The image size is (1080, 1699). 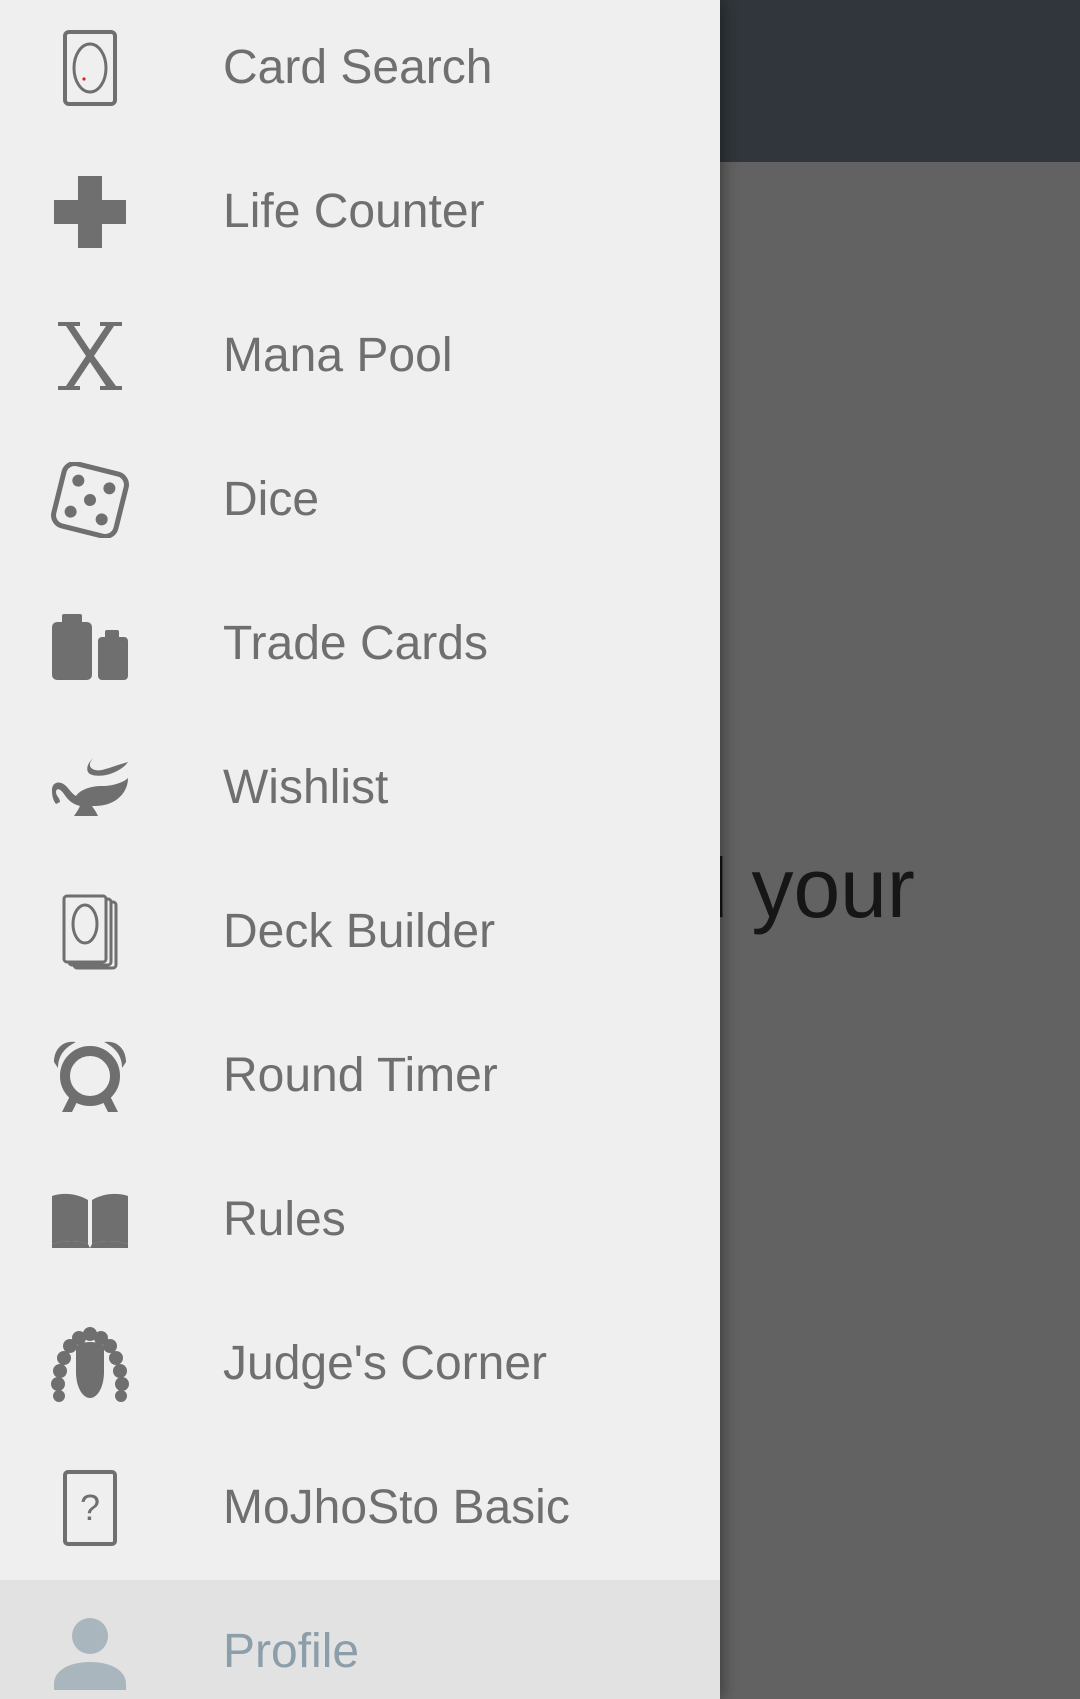 What do you see at coordinates (90, 68) in the screenshot?
I see `card-icon` at bounding box center [90, 68].